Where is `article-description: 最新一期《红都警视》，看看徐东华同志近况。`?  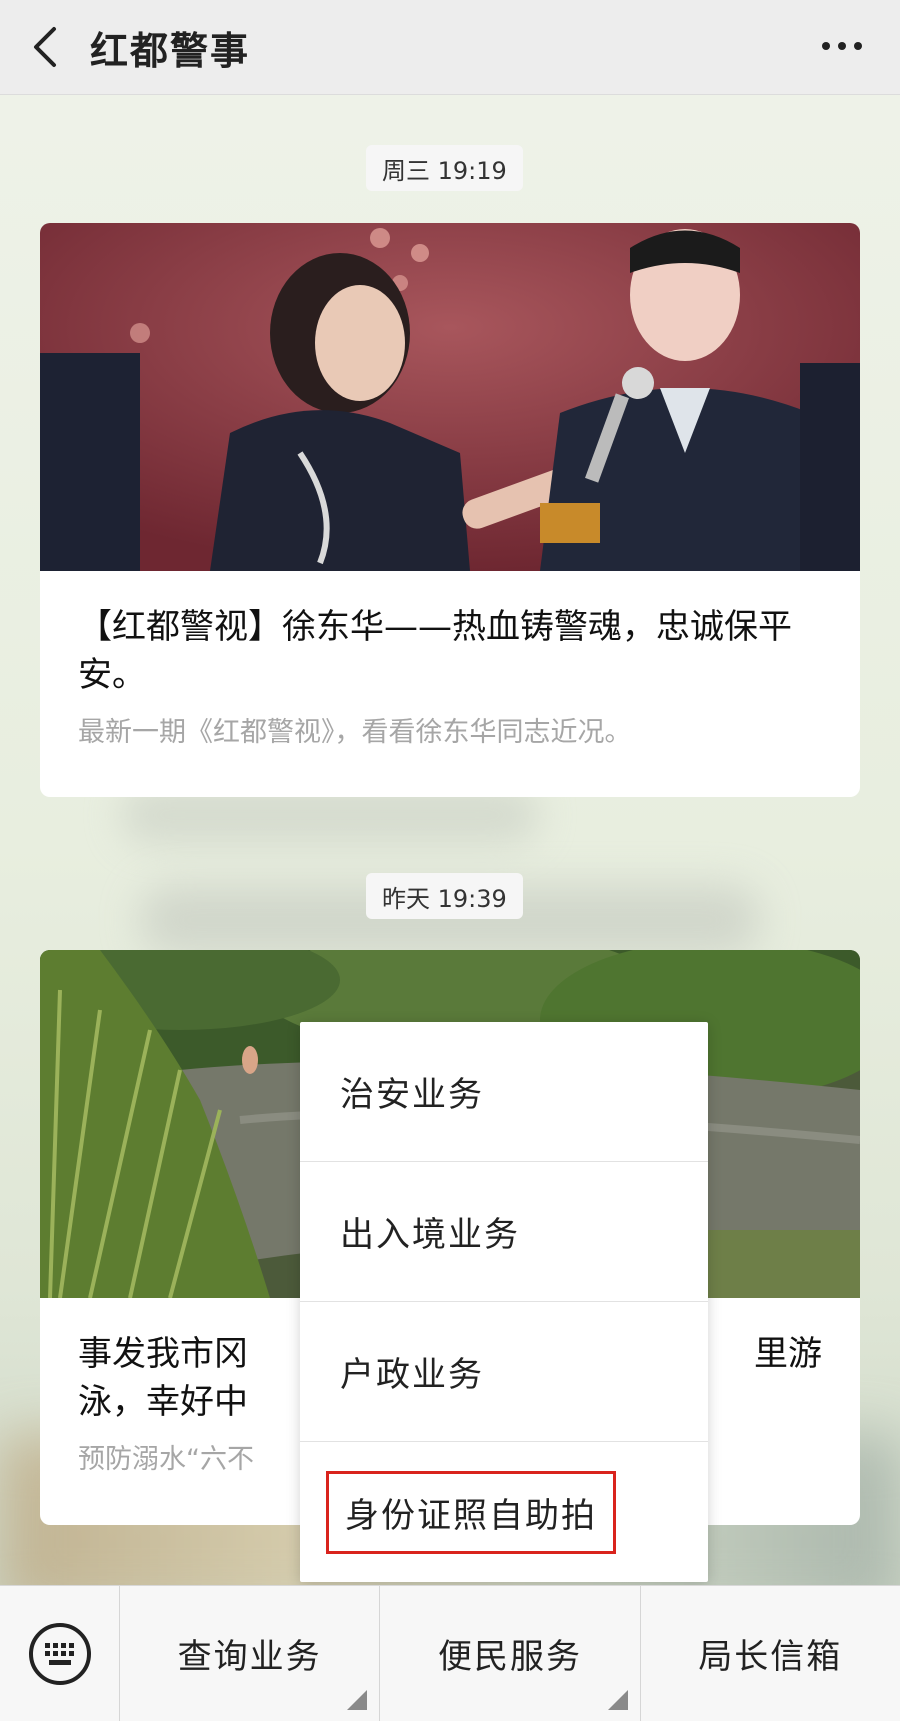 article-description: 最新一期《红都警视》，看看徐东华同志近况。 is located at coordinates (355, 732).